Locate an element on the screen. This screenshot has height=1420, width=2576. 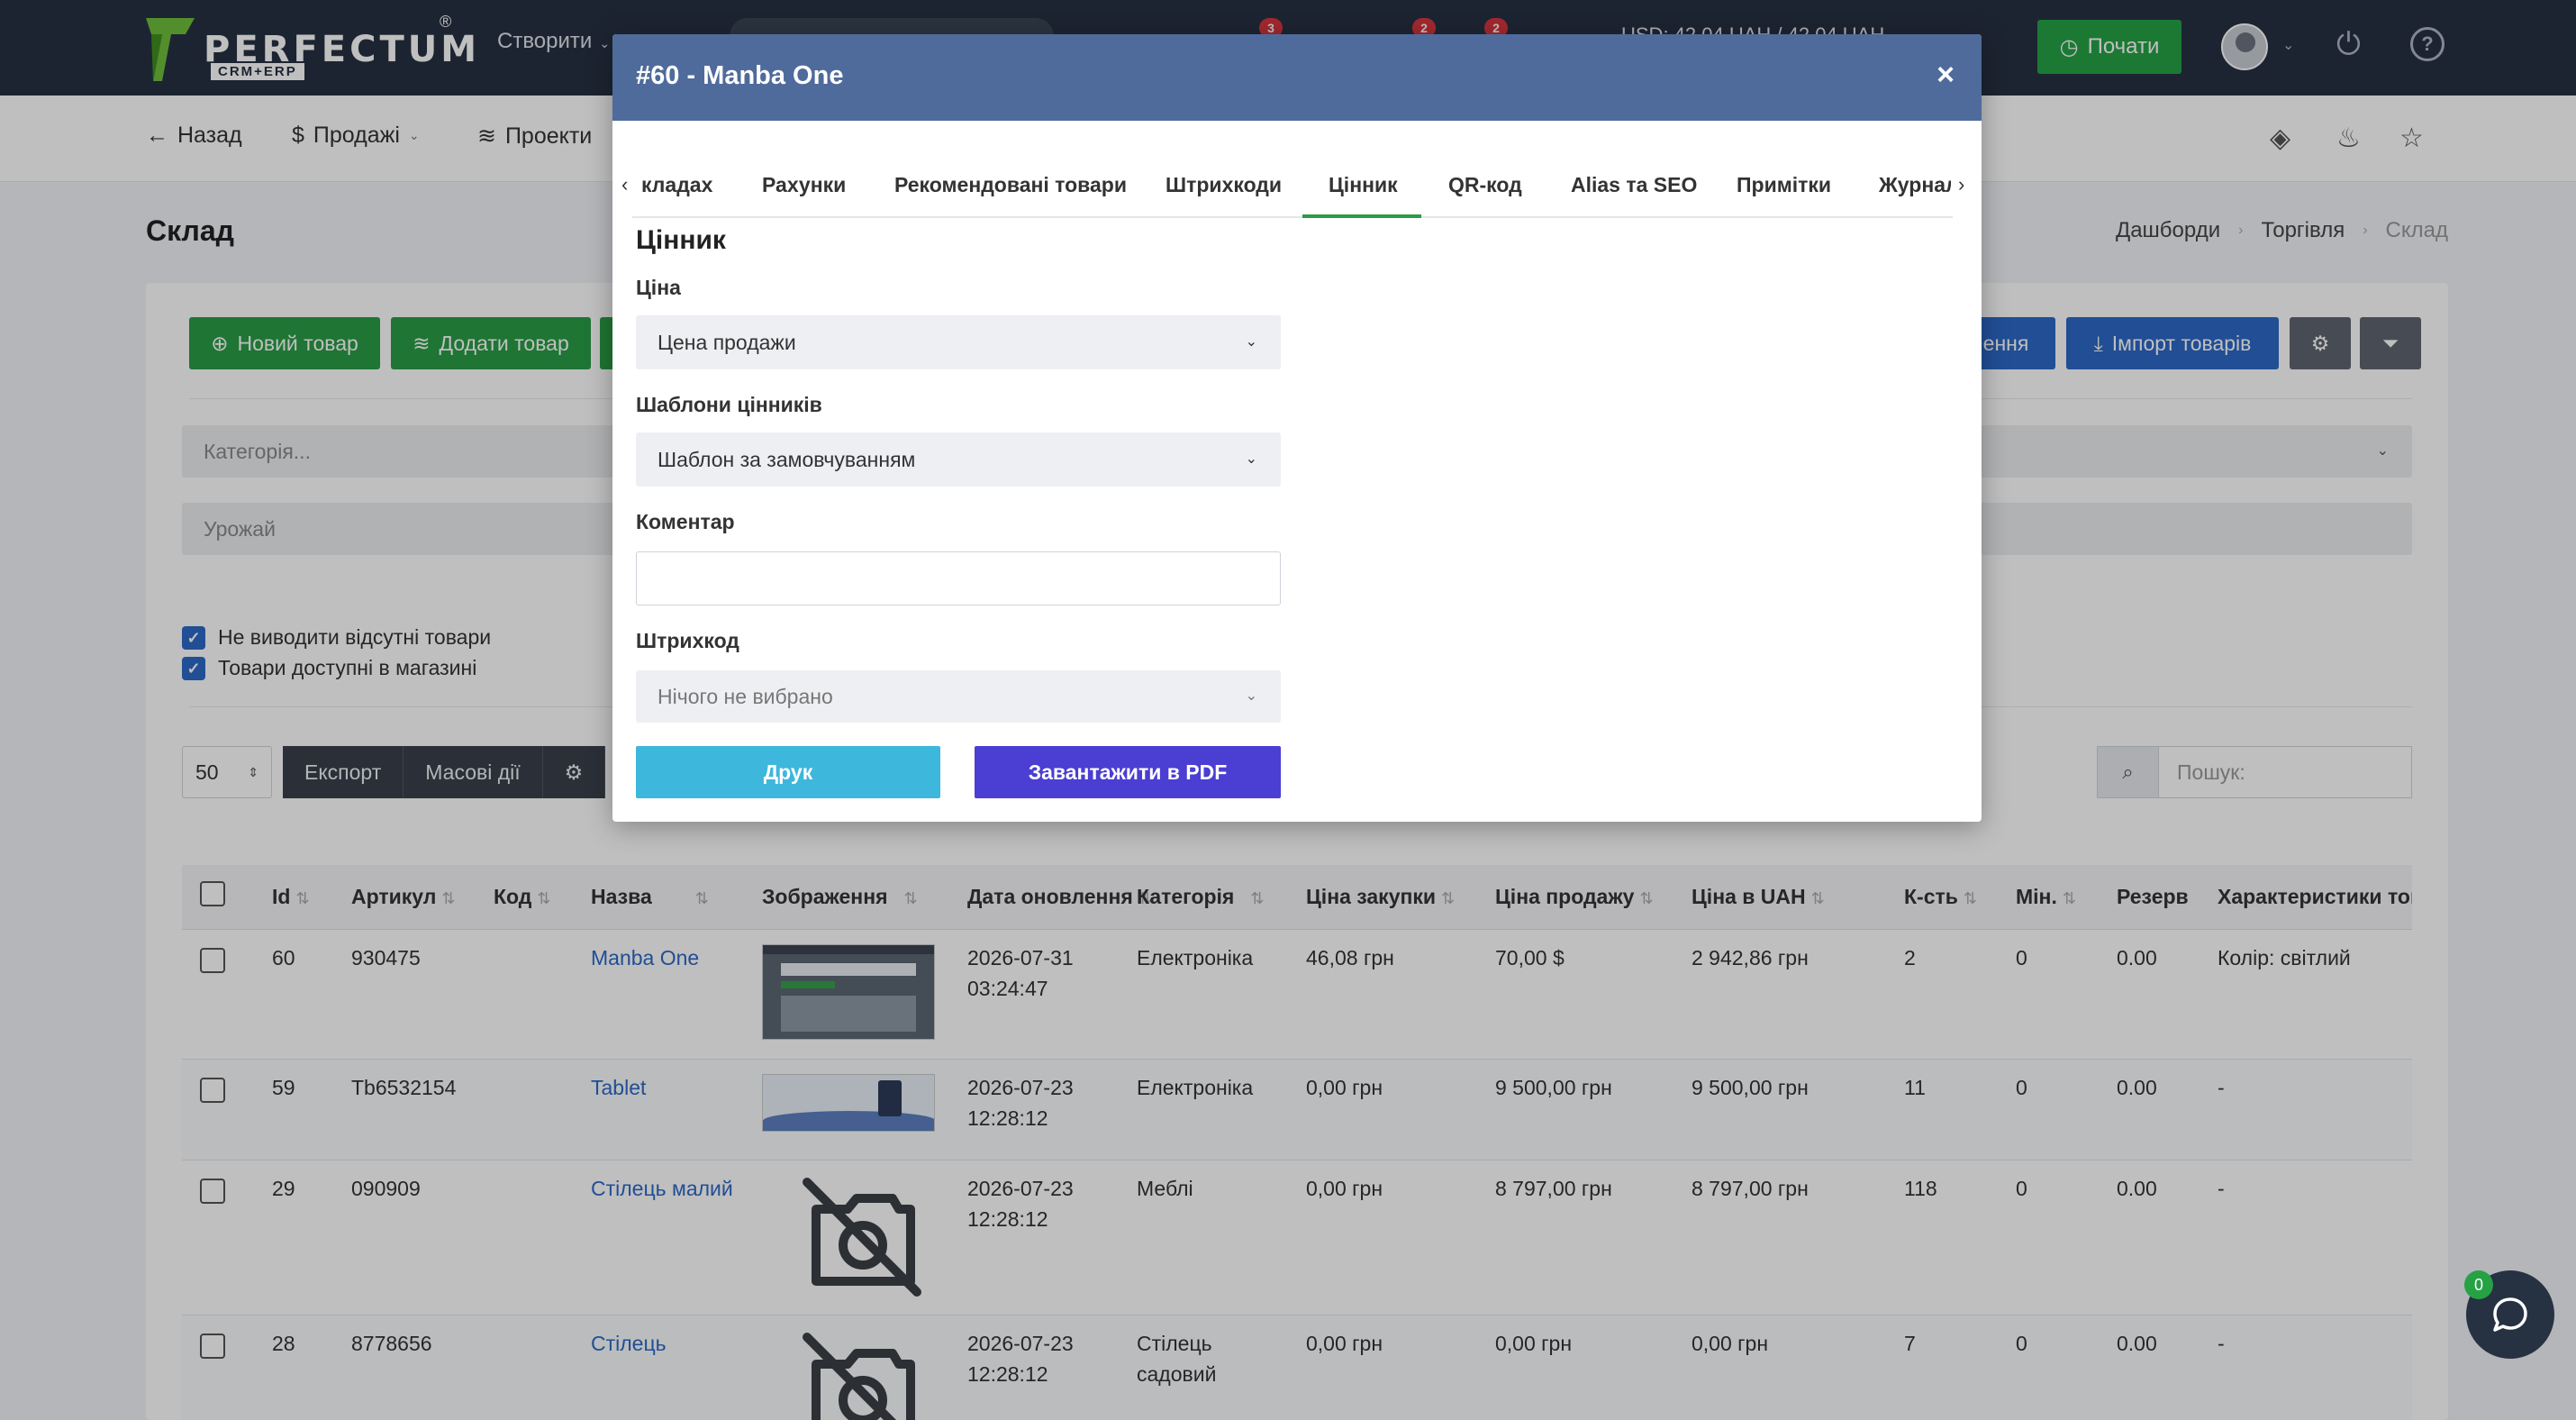
barcode-select-value: Нічого не вибрано is located at coordinates (745, 696).